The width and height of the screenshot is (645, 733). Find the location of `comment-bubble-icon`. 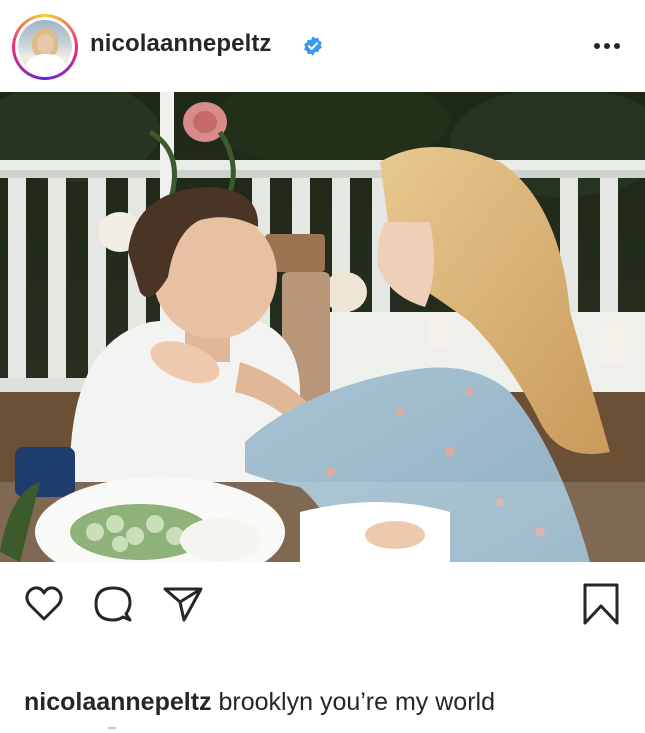

comment-bubble-icon is located at coordinates (113, 604).